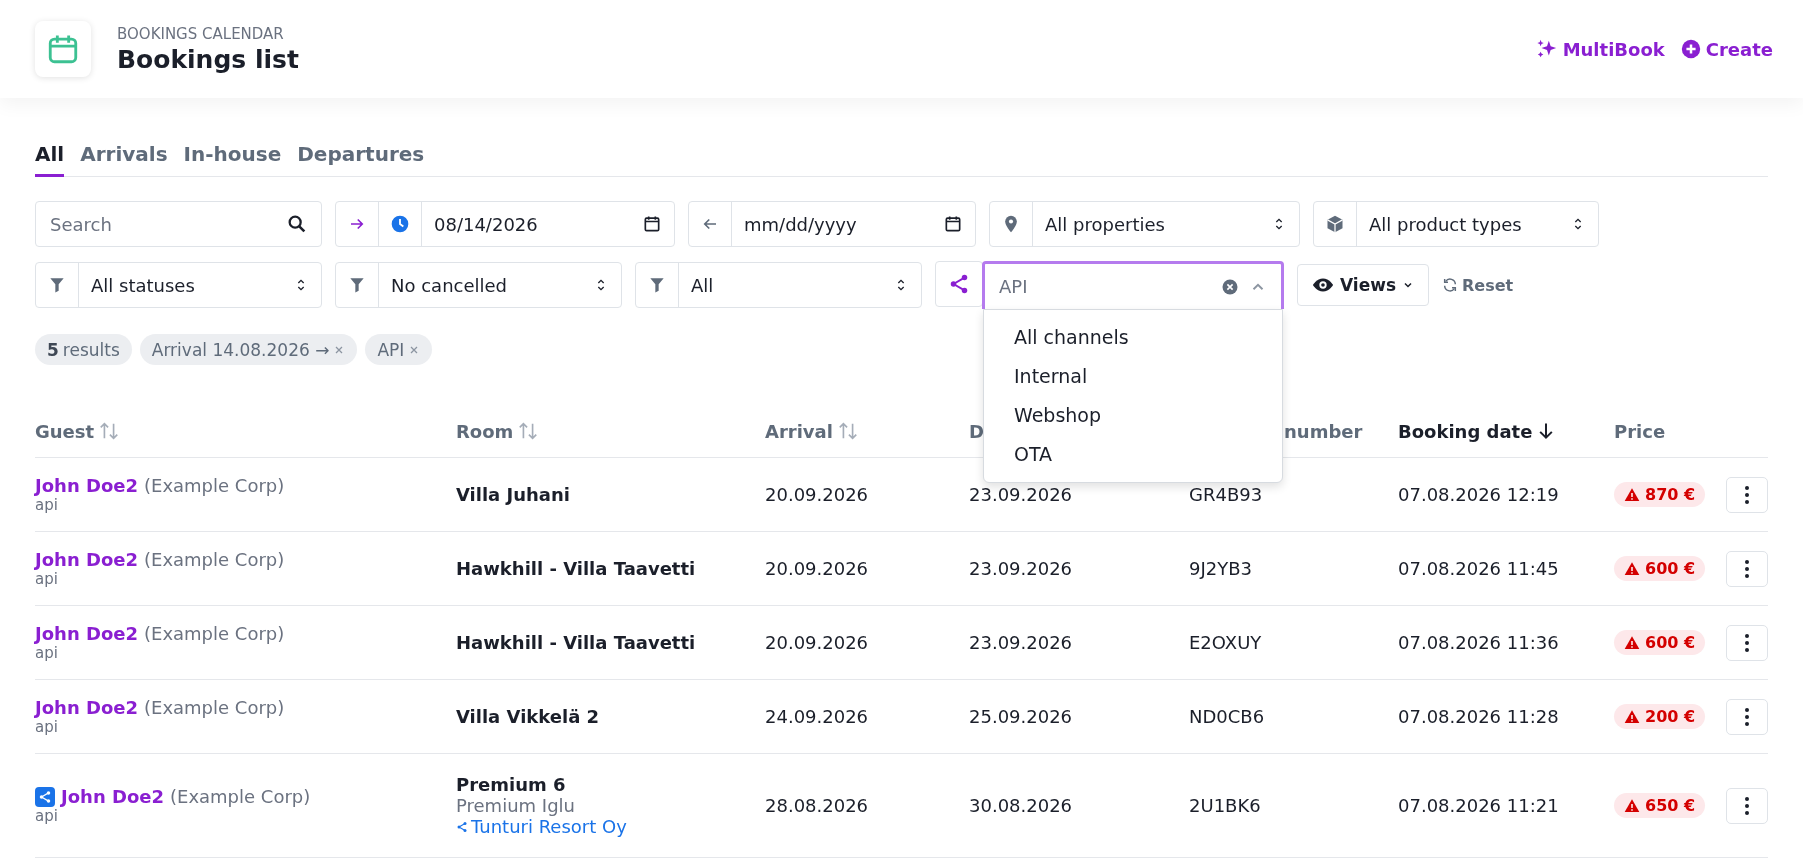 This screenshot has width=1803, height=858. I want to click on arrival-date: 24.09.2026, so click(817, 716).